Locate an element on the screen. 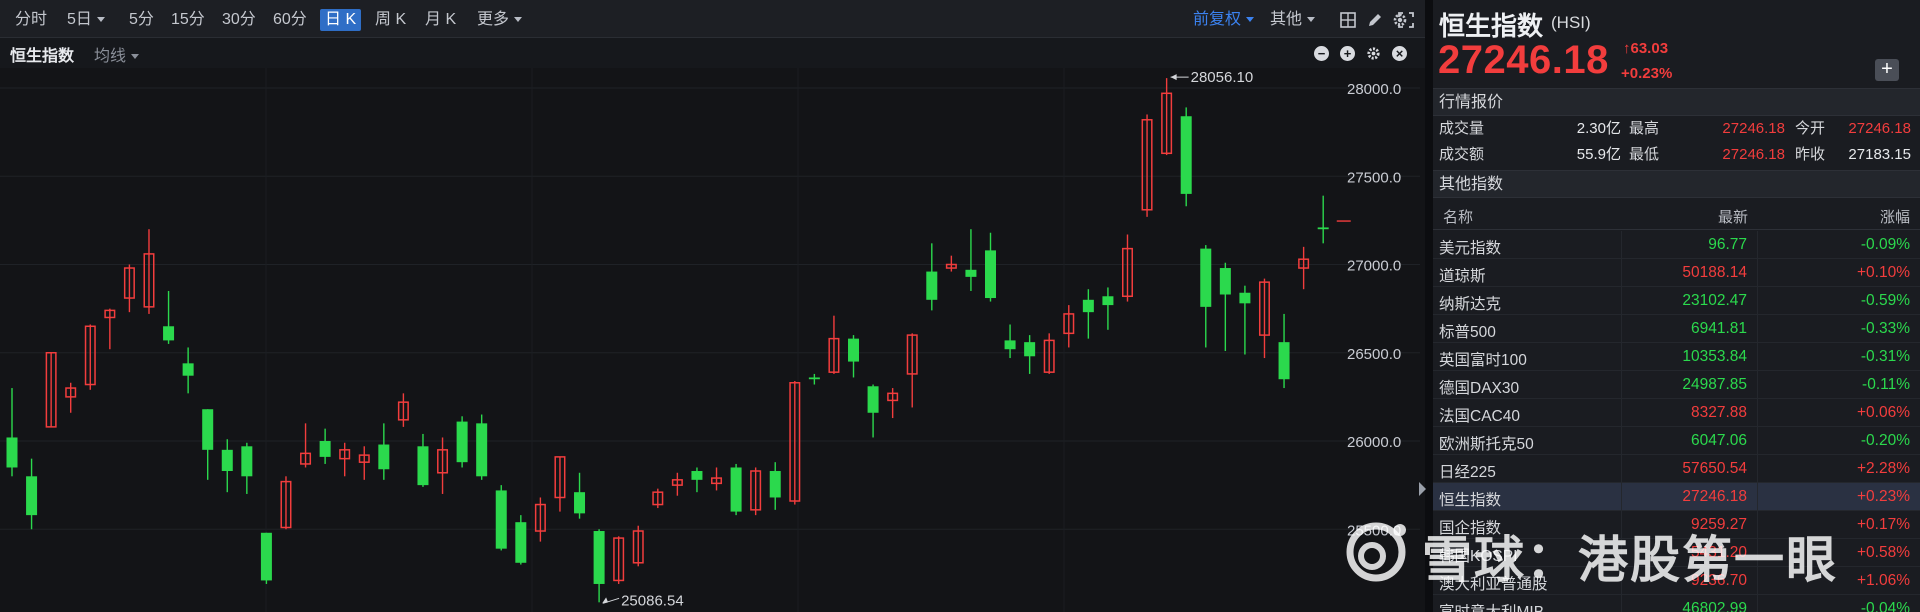  index-row-last: 9259.27 is located at coordinates (1718, 524).